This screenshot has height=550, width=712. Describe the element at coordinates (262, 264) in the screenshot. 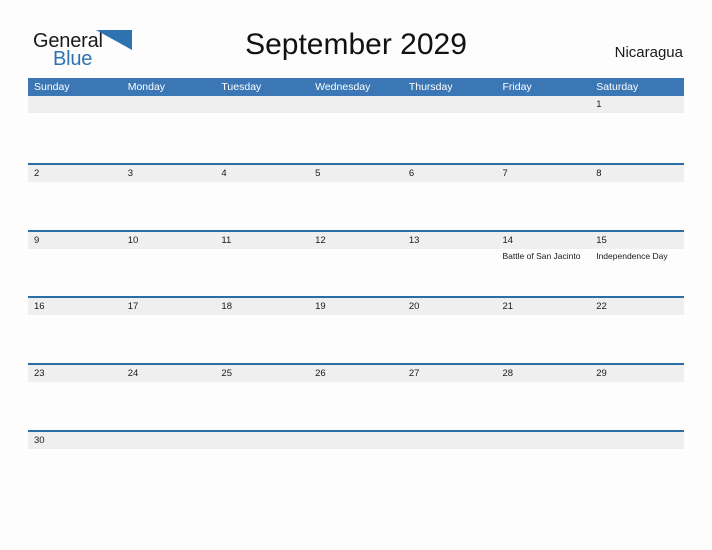

I see `calendar-day-cell: 11` at that location.